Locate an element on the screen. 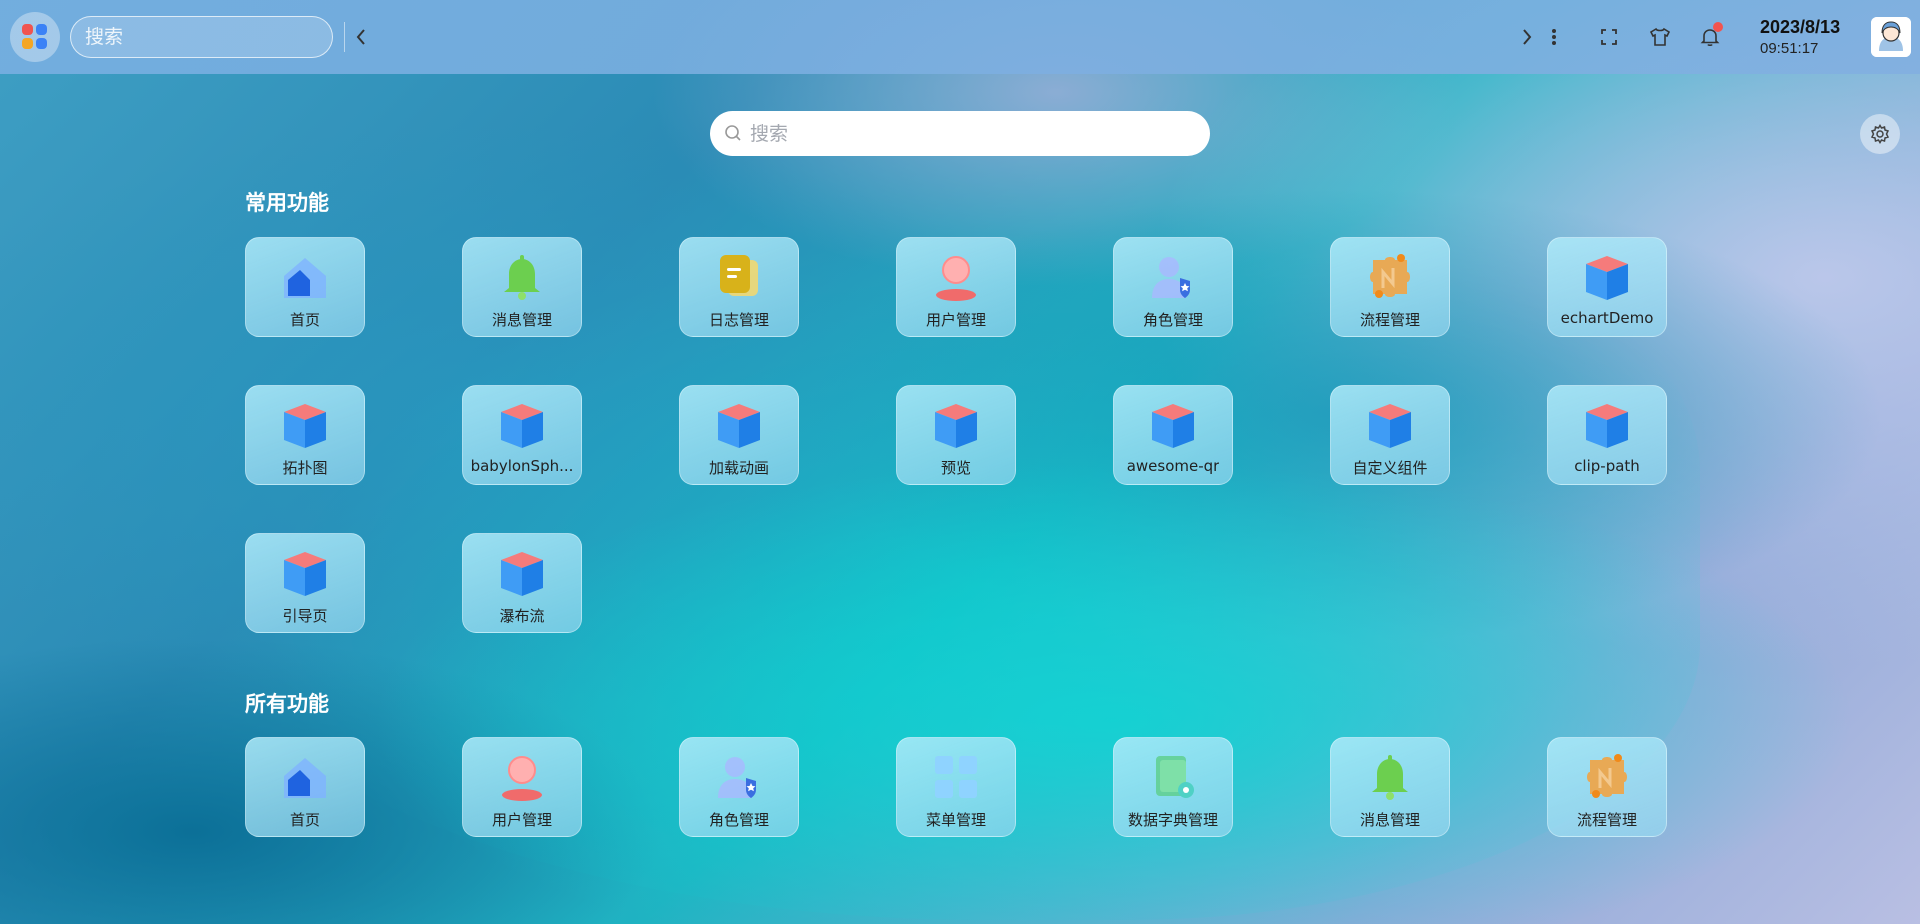 Image resolution: width=1920 pixels, height=924 pixels. all-app-tile: 角色管理 is located at coordinates (739, 787).